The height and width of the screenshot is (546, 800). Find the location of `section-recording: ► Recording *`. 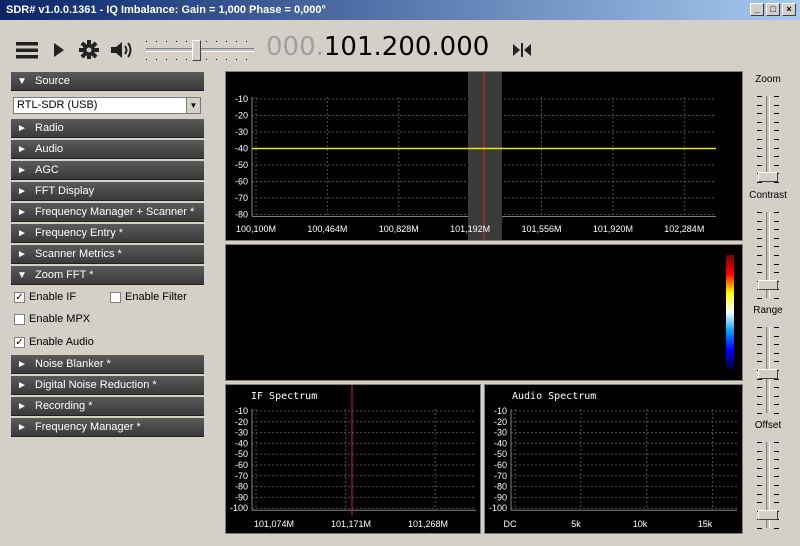

section-recording: ► Recording * is located at coordinates (107, 406).